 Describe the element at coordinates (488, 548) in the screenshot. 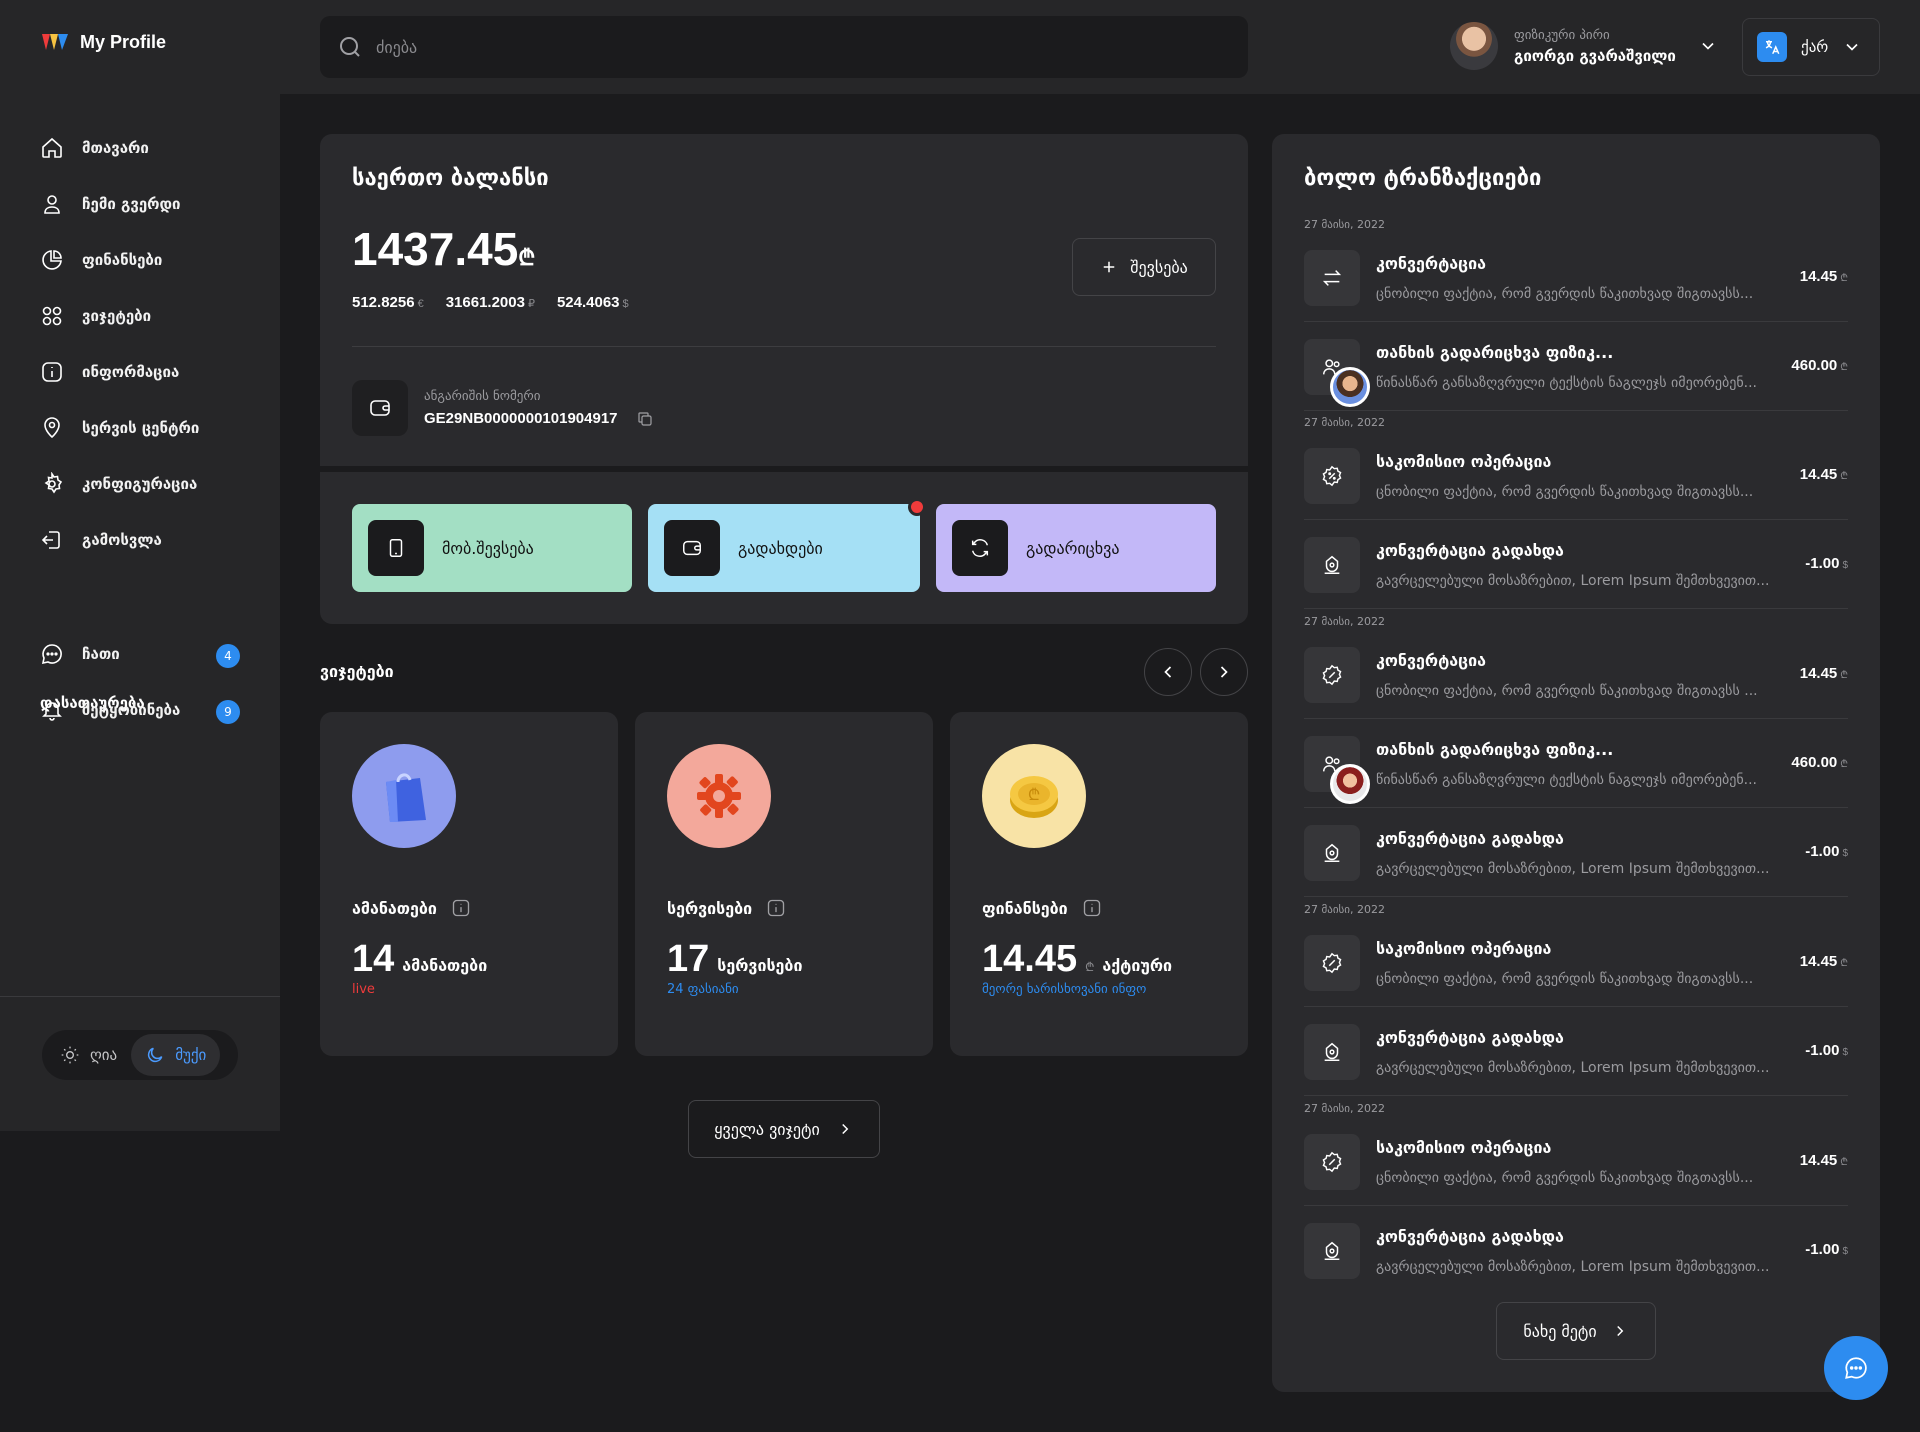

I see `action-label: მობ.შევსება` at that location.